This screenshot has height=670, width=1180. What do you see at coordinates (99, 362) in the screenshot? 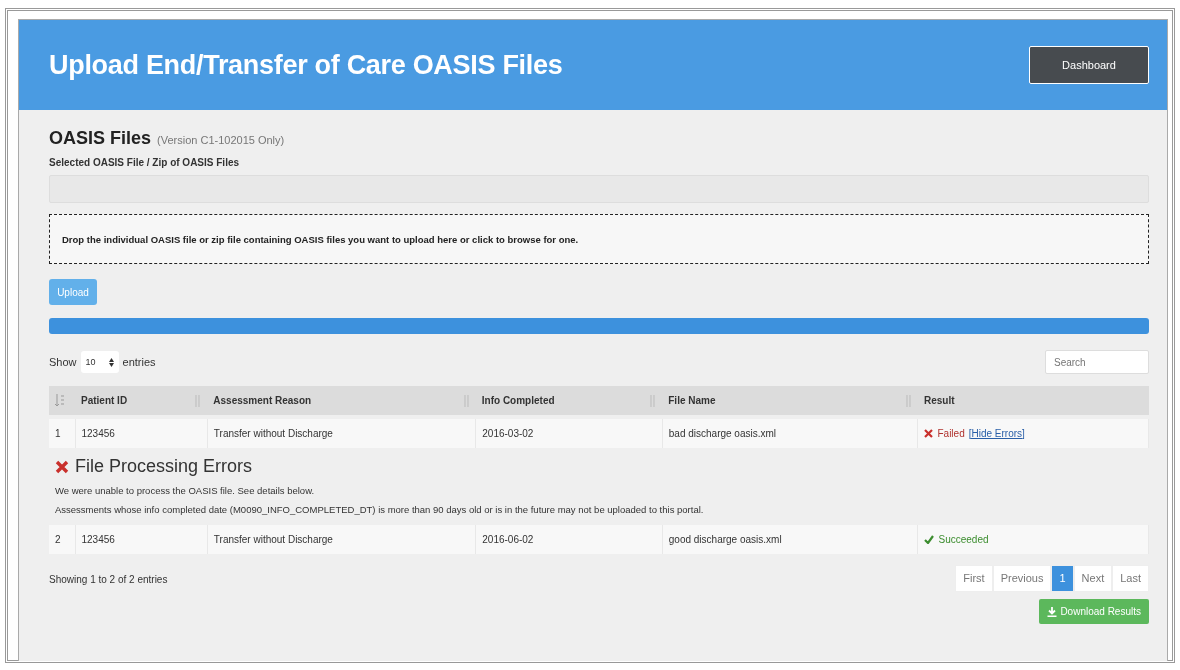
I see `page-size-select: 10` at bounding box center [99, 362].